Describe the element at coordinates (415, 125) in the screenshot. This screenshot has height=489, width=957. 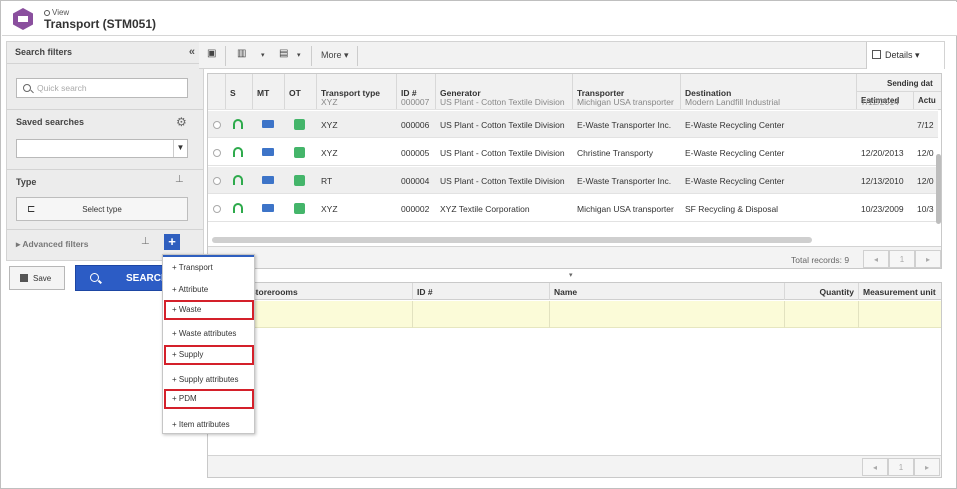
I see `cell-id: 000006` at that location.